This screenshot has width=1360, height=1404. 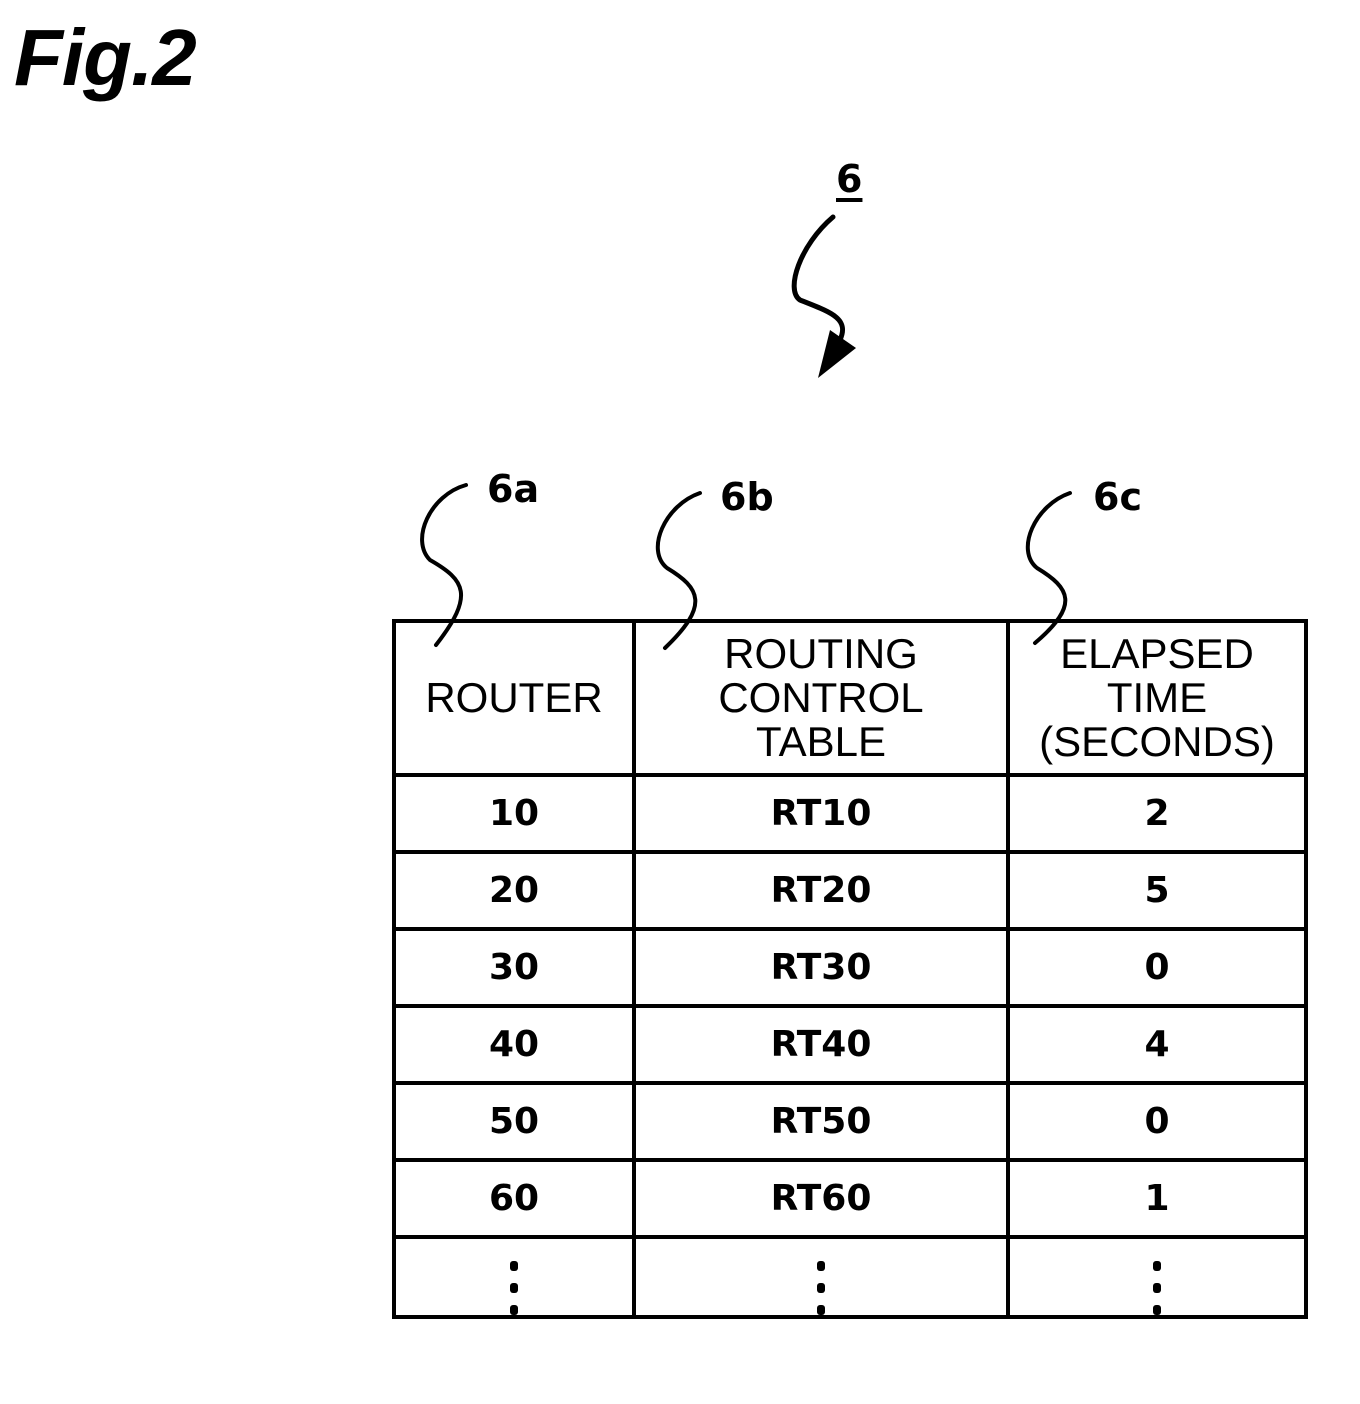 I want to click on elapsed-time-cell: 4, so click(x=1157, y=1044).